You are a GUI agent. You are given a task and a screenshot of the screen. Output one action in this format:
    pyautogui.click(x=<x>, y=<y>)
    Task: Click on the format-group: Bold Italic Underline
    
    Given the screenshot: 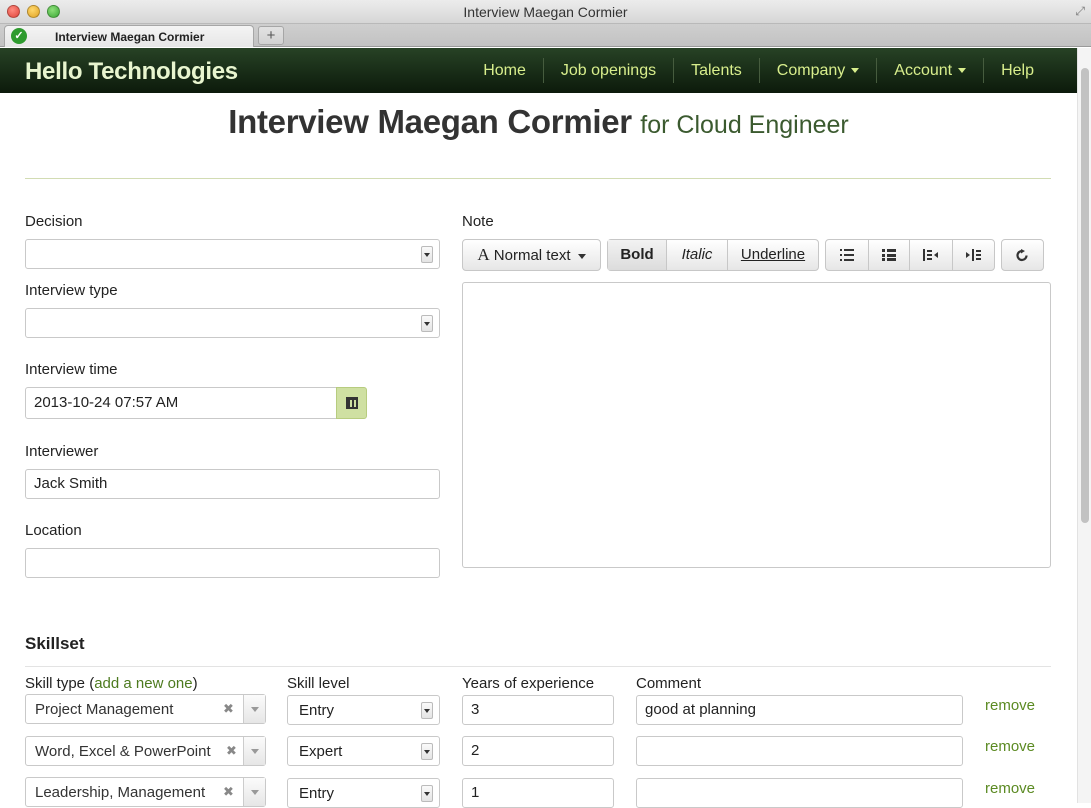 What is the action you would take?
    pyautogui.click(x=713, y=255)
    